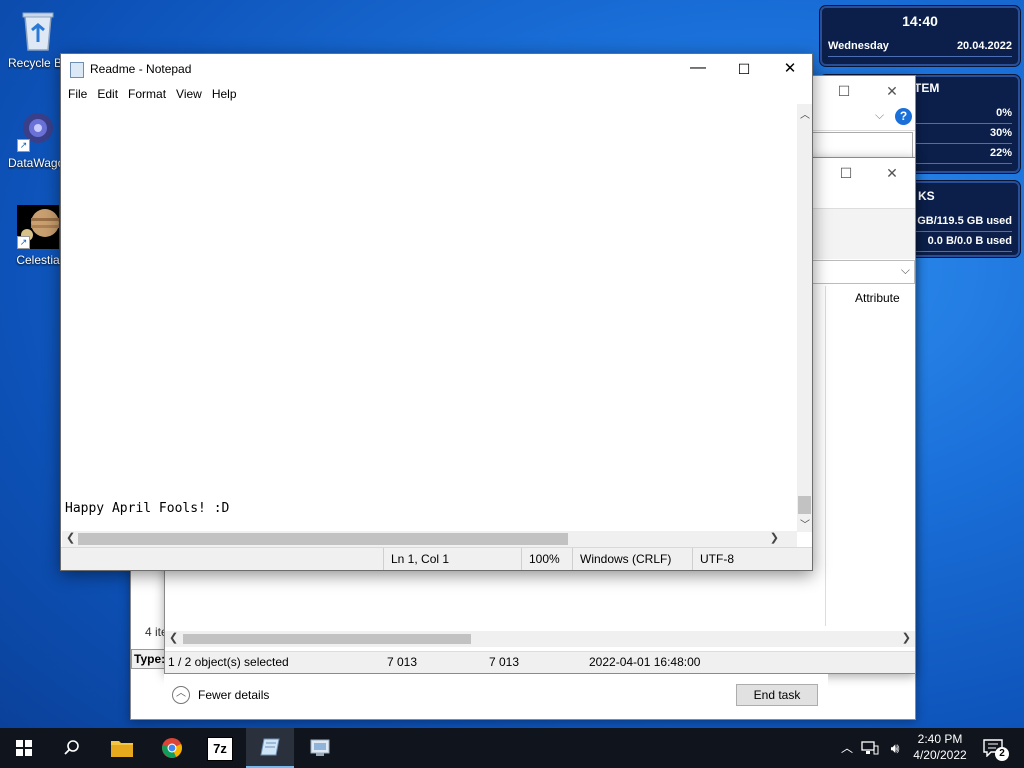  What do you see at coordinates (964, 221) in the screenshot?
I see `disk-usage-1: GB/119.5 GB used` at bounding box center [964, 221].